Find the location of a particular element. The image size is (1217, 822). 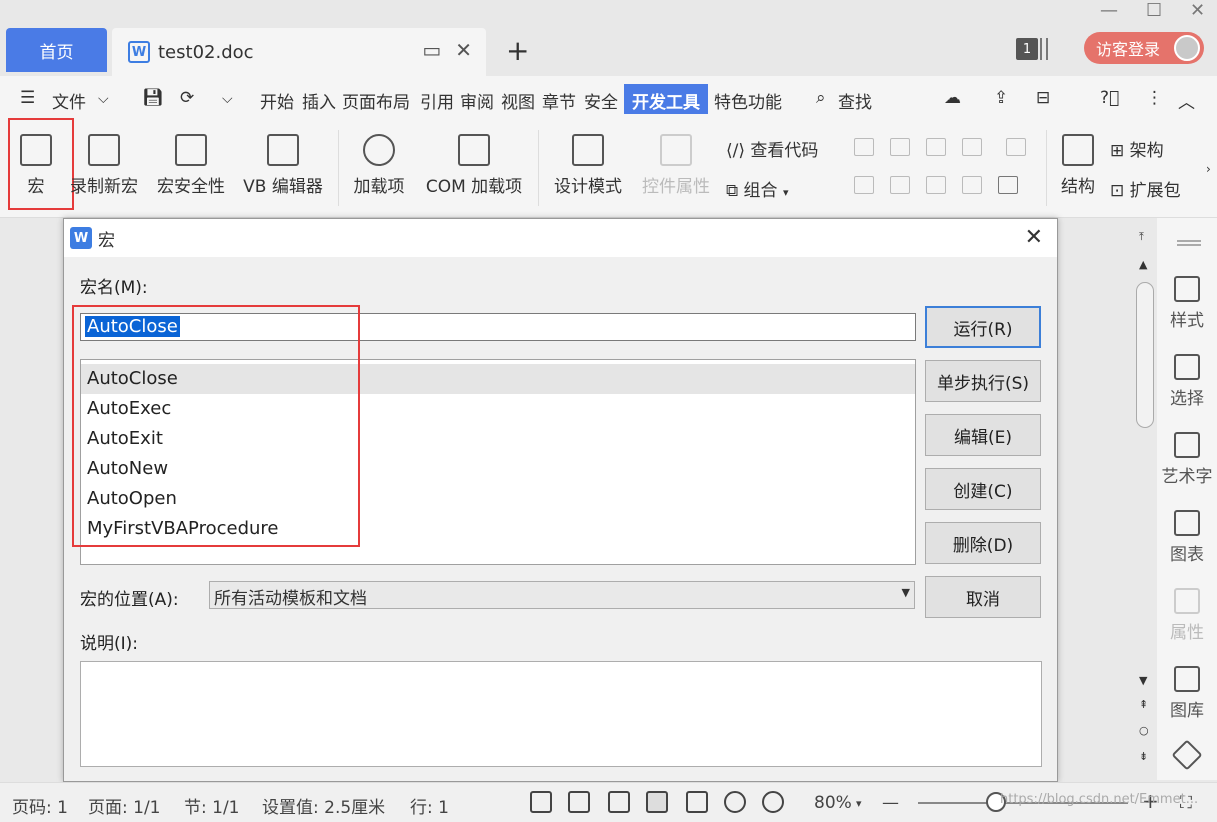

close-tab-icon: ✕ is located at coordinates (463, 50).